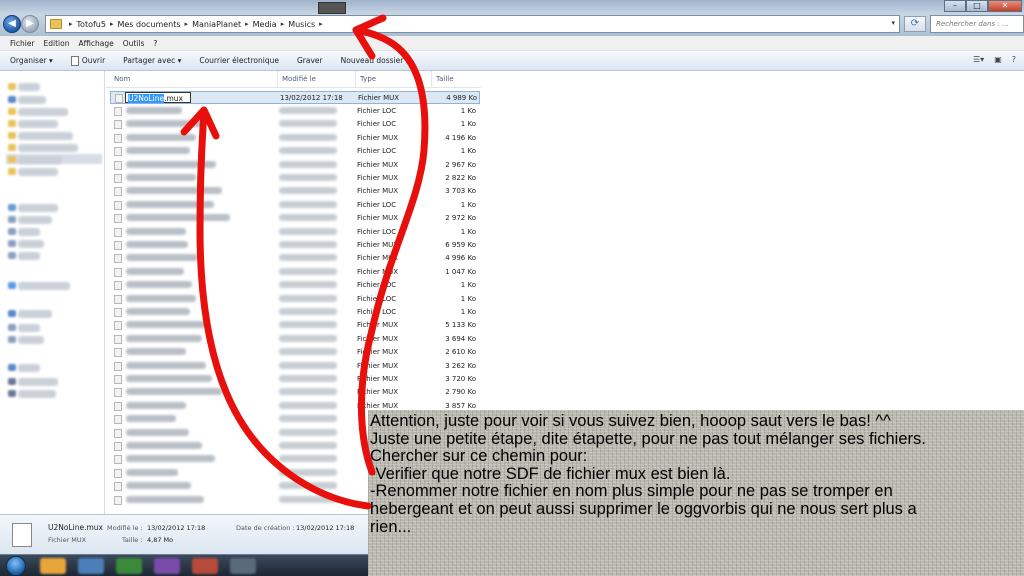  Describe the element at coordinates (95, 43) in the screenshot. I see `menu-affichage: Affichage` at that location.